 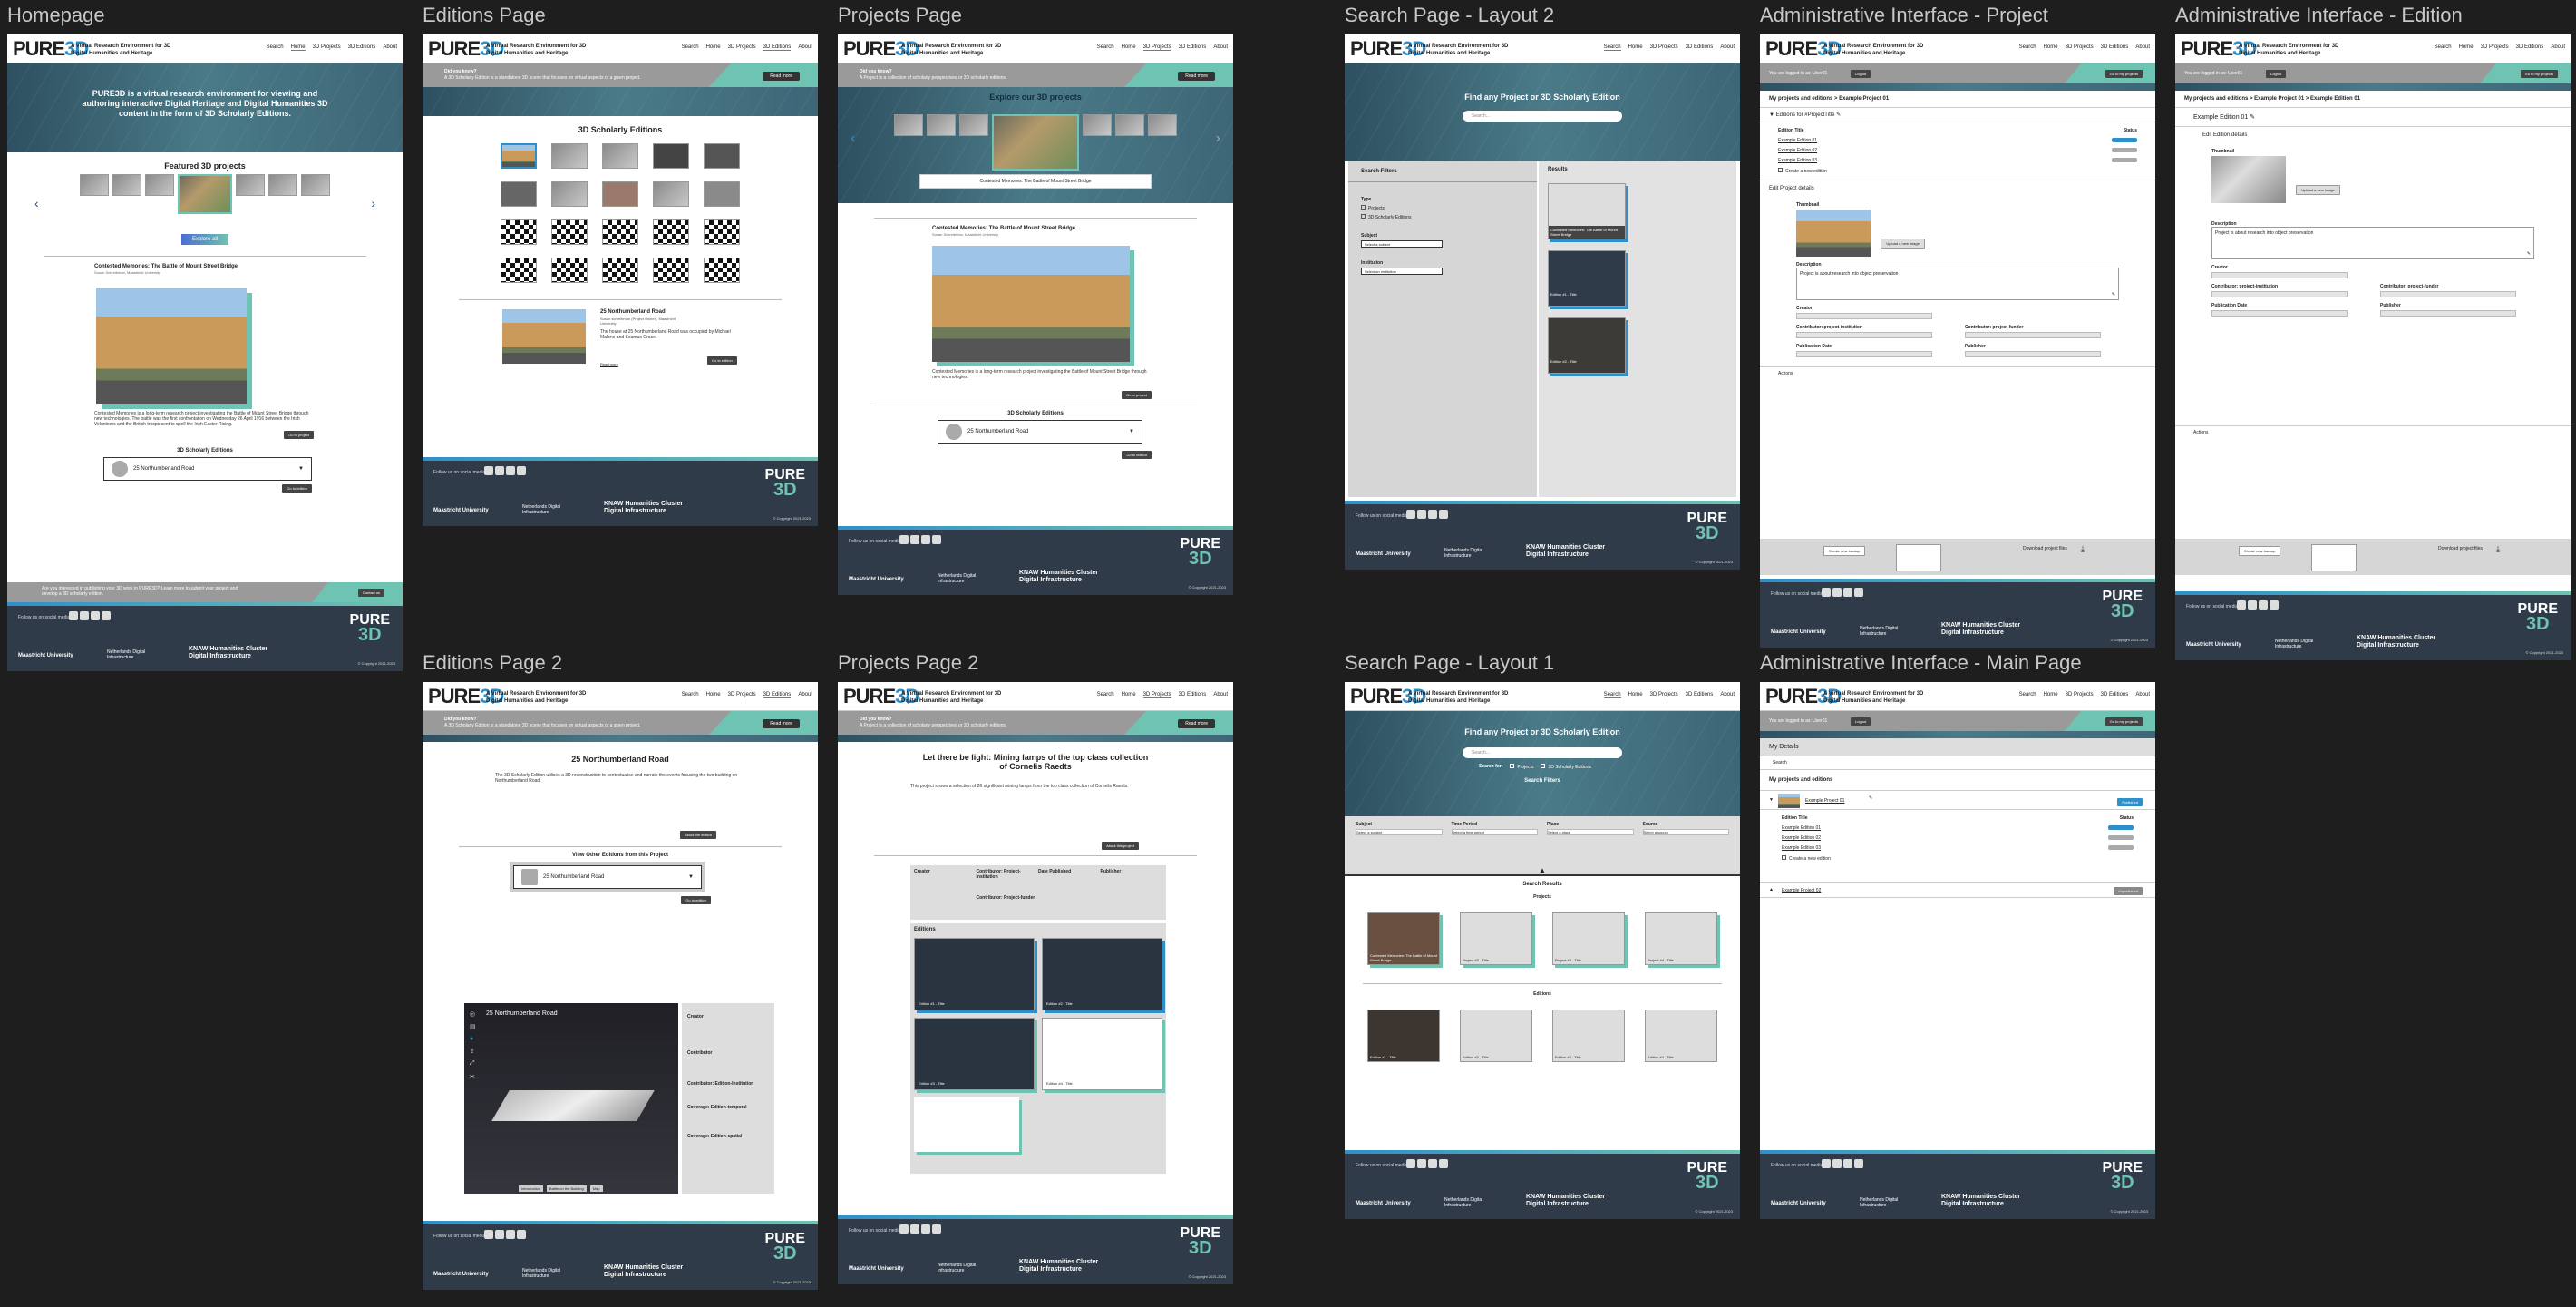 I want to click on place-select: Select a place, so click(x=1590, y=832).